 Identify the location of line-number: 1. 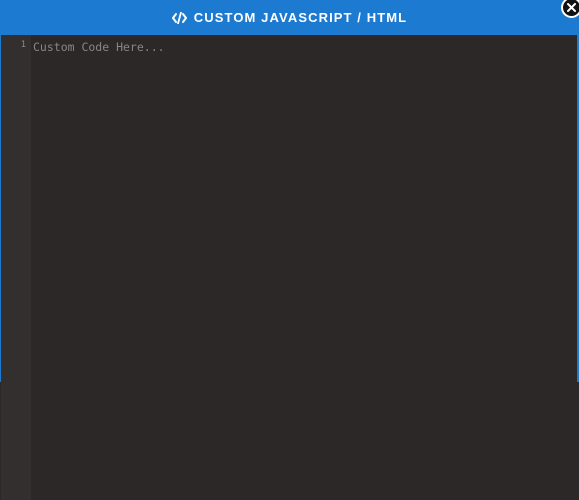
(23, 45).